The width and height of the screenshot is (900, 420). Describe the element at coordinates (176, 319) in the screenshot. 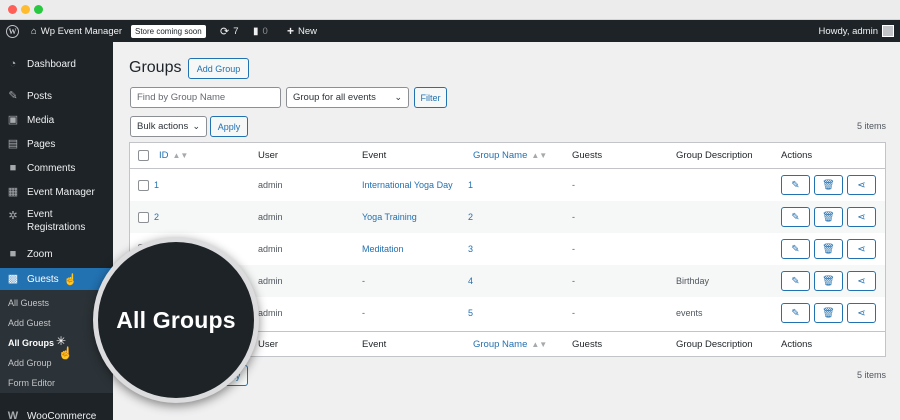

I see `zoom-callout-text: All Groups` at that location.